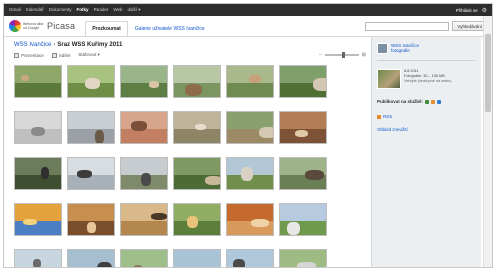 Image resolution: width=496 pixels, height=271 pixels. I want to click on logo-tagline: Webová alba od Google, so click(33, 26).